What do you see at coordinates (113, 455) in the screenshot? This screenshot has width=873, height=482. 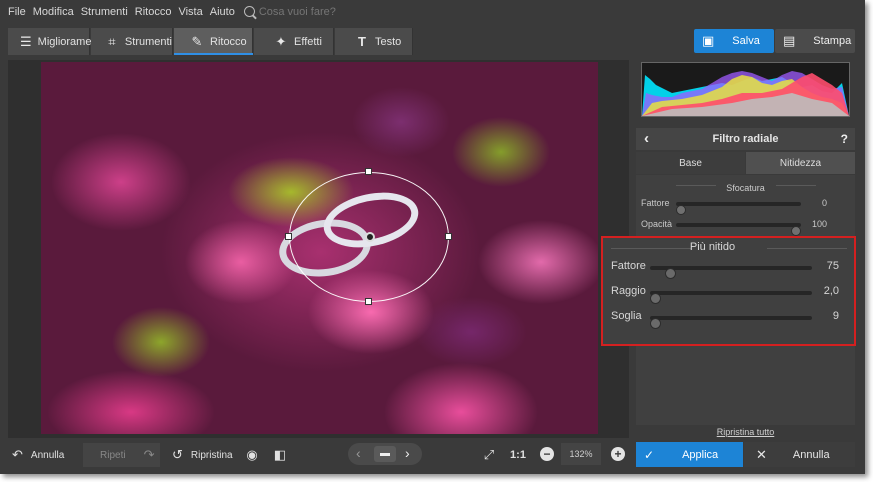 I see `redo-label: Ripeti` at bounding box center [113, 455].